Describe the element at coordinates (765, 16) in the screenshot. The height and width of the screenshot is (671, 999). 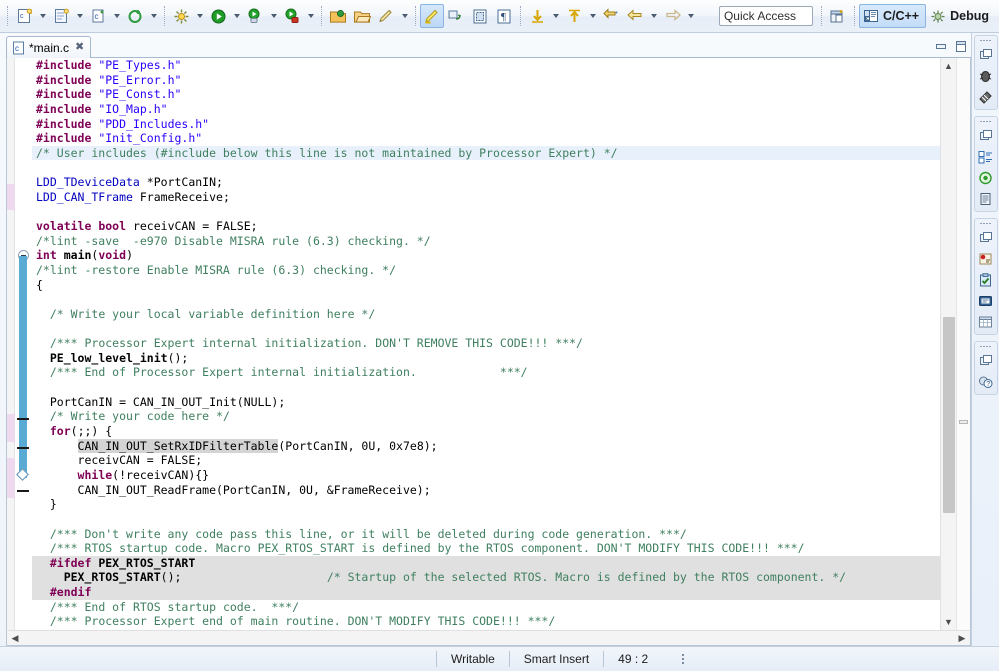
I see `quick-access-input: Quick Access` at that location.